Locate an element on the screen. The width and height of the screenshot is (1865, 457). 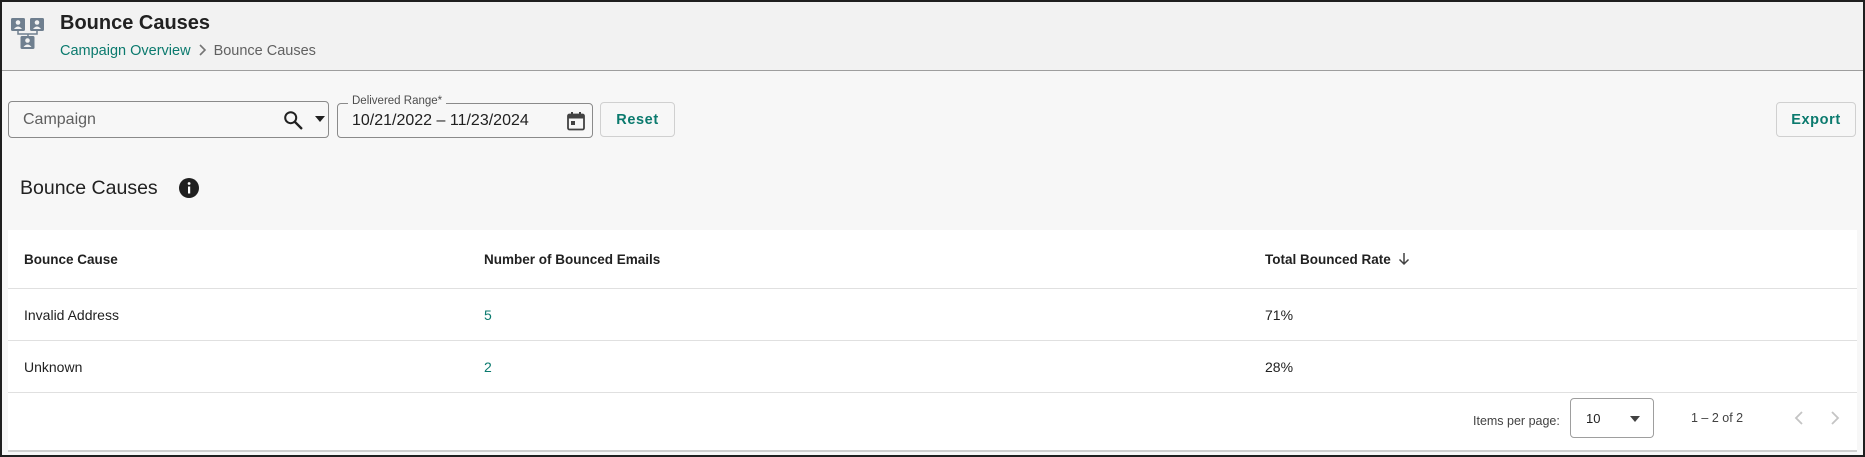
delivered-range-field: Delivered Range* 10/21/2022 – 11/23/2024 is located at coordinates (465, 116).